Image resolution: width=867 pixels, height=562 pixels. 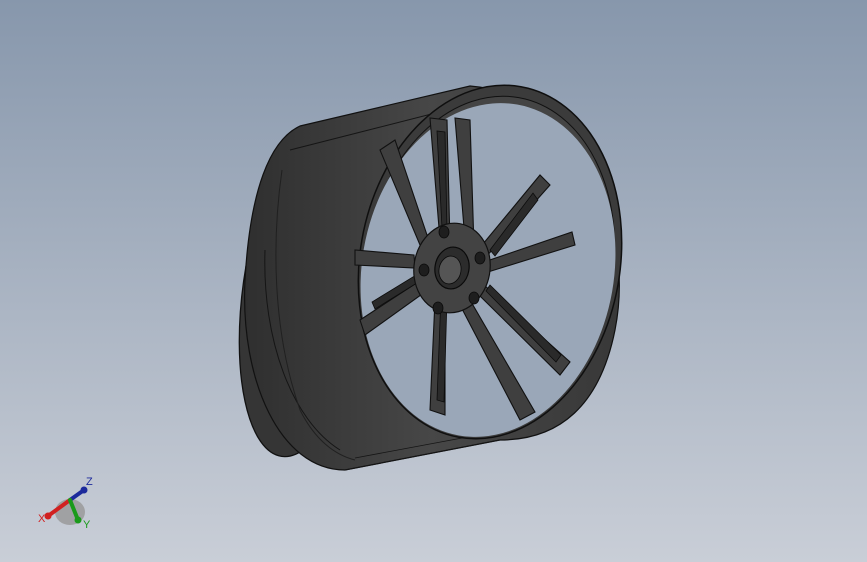 What do you see at coordinates (87, 525) in the screenshot?
I see `triad-y-label: Y` at bounding box center [87, 525].